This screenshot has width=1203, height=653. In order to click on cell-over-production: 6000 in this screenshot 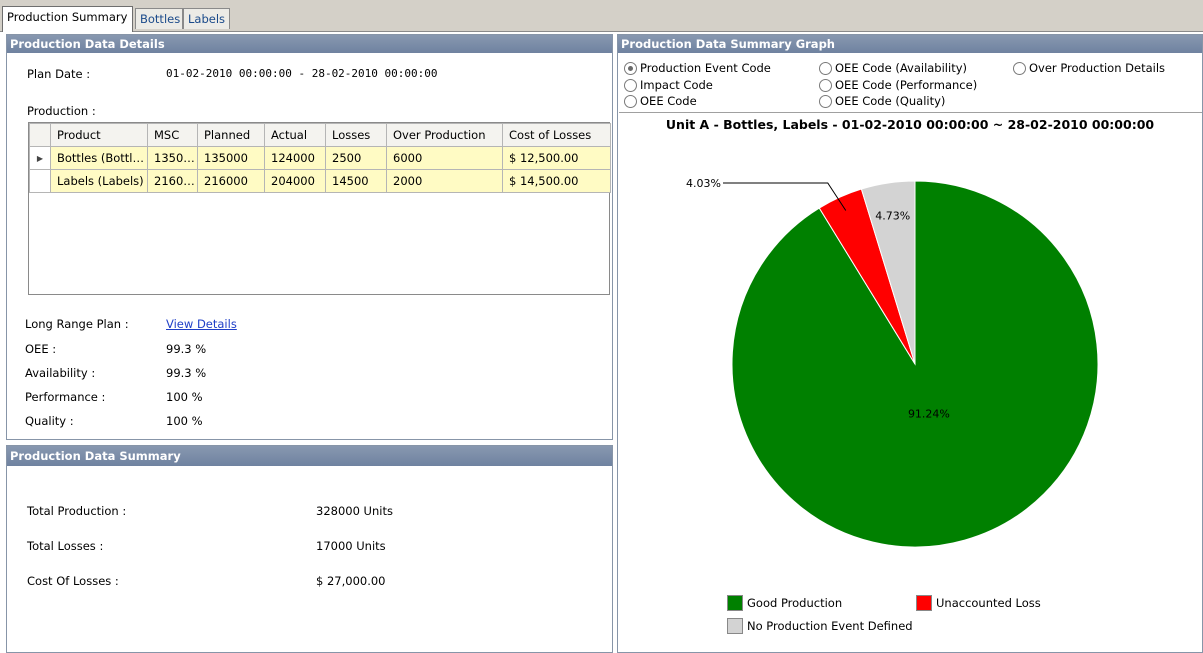, I will do `click(444, 158)`.